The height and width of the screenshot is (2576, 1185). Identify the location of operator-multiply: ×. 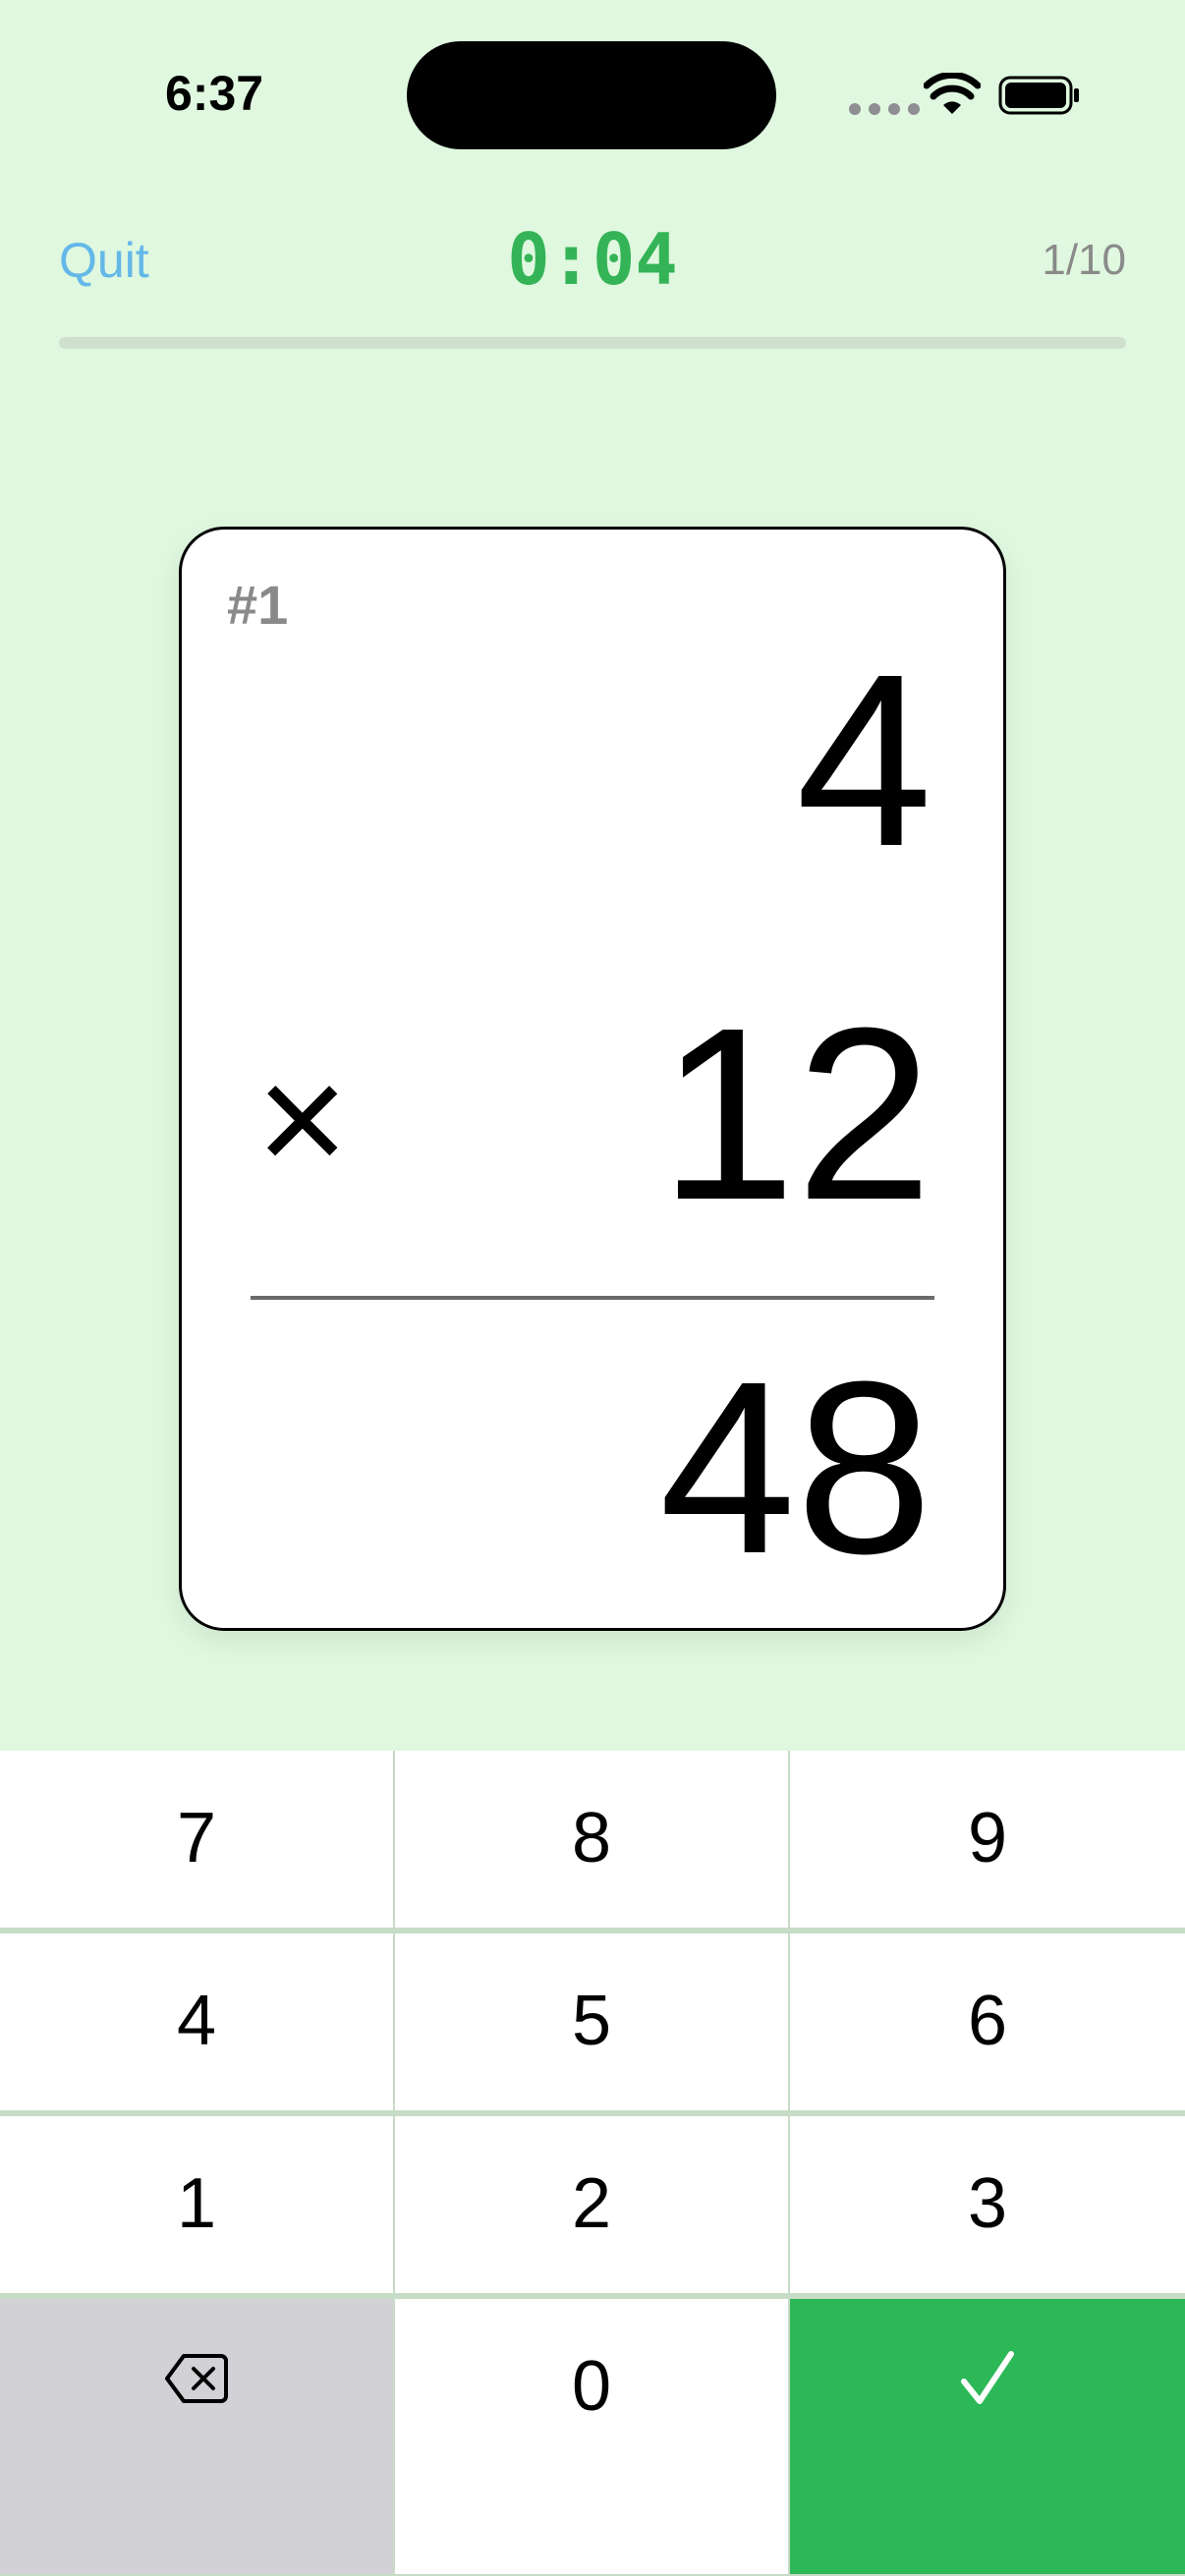
(303, 1118).